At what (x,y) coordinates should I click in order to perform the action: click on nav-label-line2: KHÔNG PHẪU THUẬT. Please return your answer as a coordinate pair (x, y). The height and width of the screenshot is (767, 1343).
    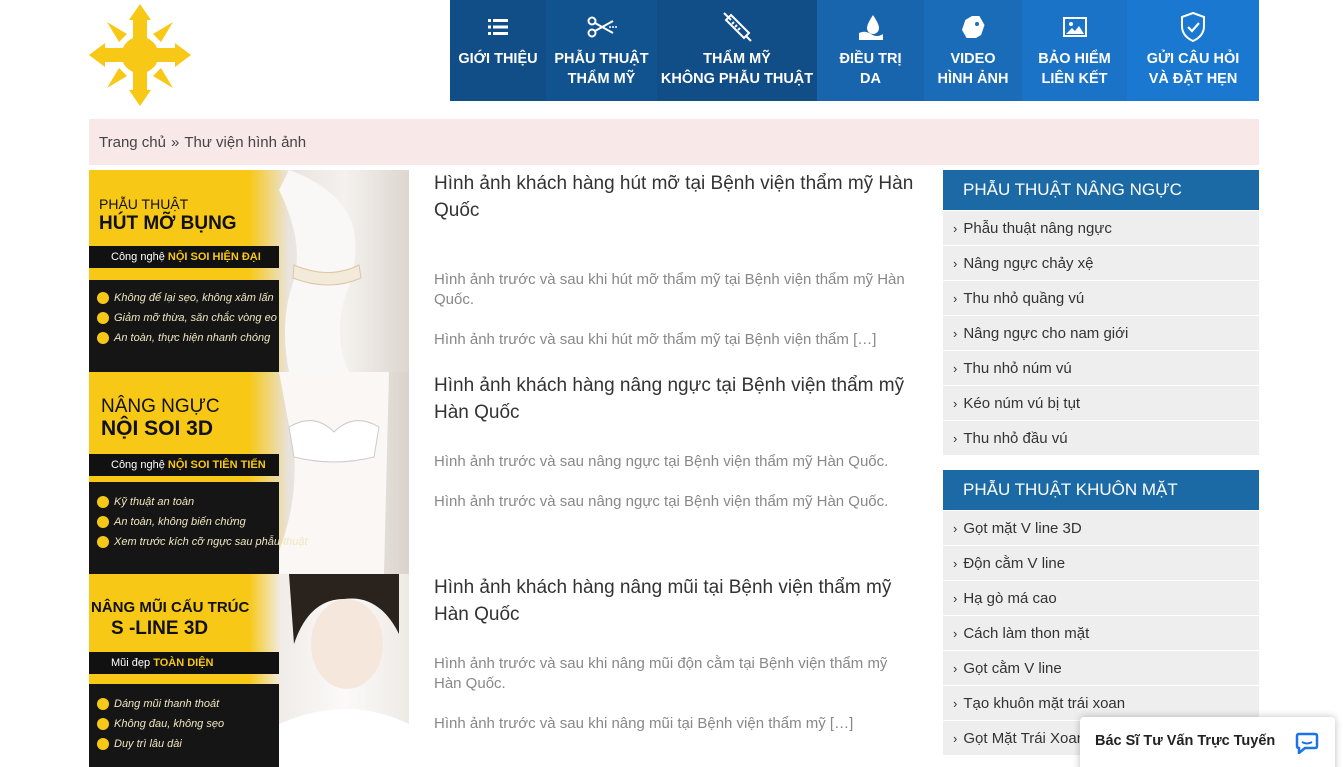
    Looking at the image, I should click on (737, 79).